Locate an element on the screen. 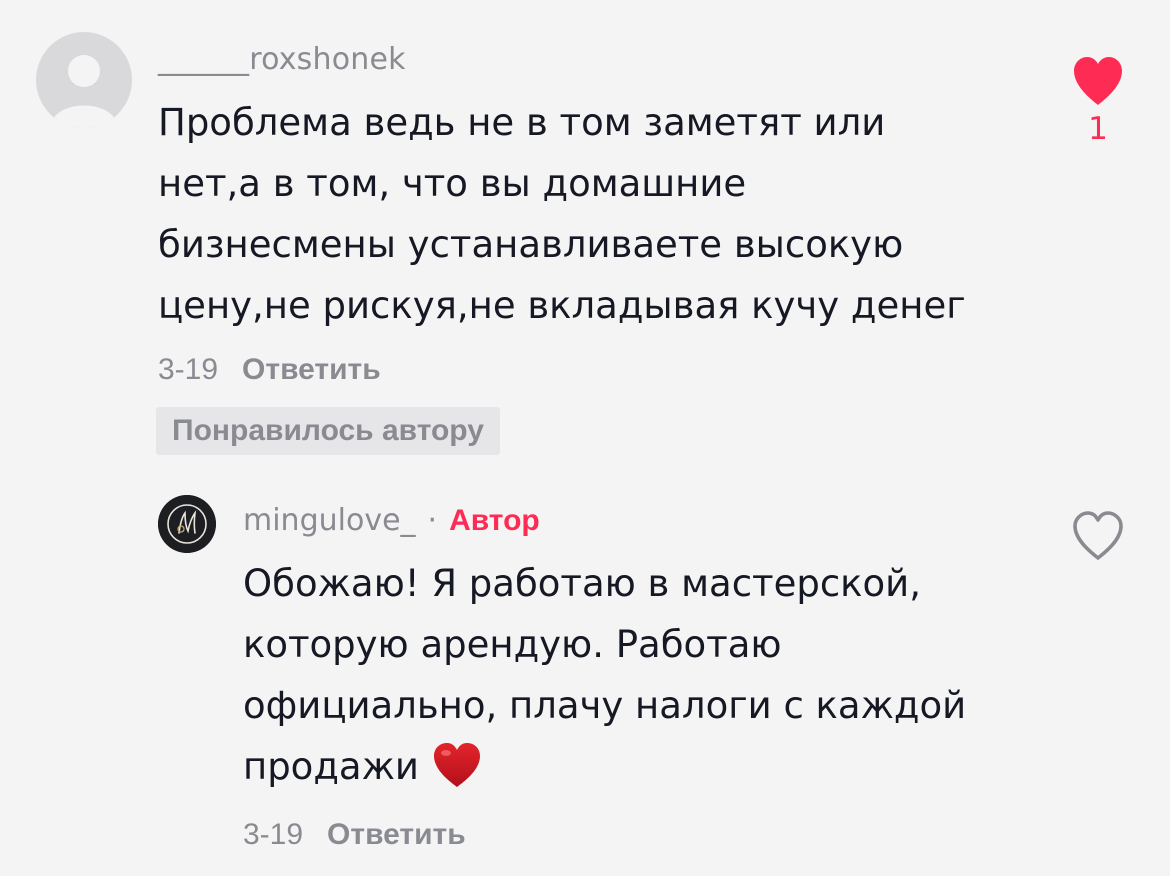 The height and width of the screenshot is (876, 1170). author-badge: Автор is located at coordinates (494, 520).